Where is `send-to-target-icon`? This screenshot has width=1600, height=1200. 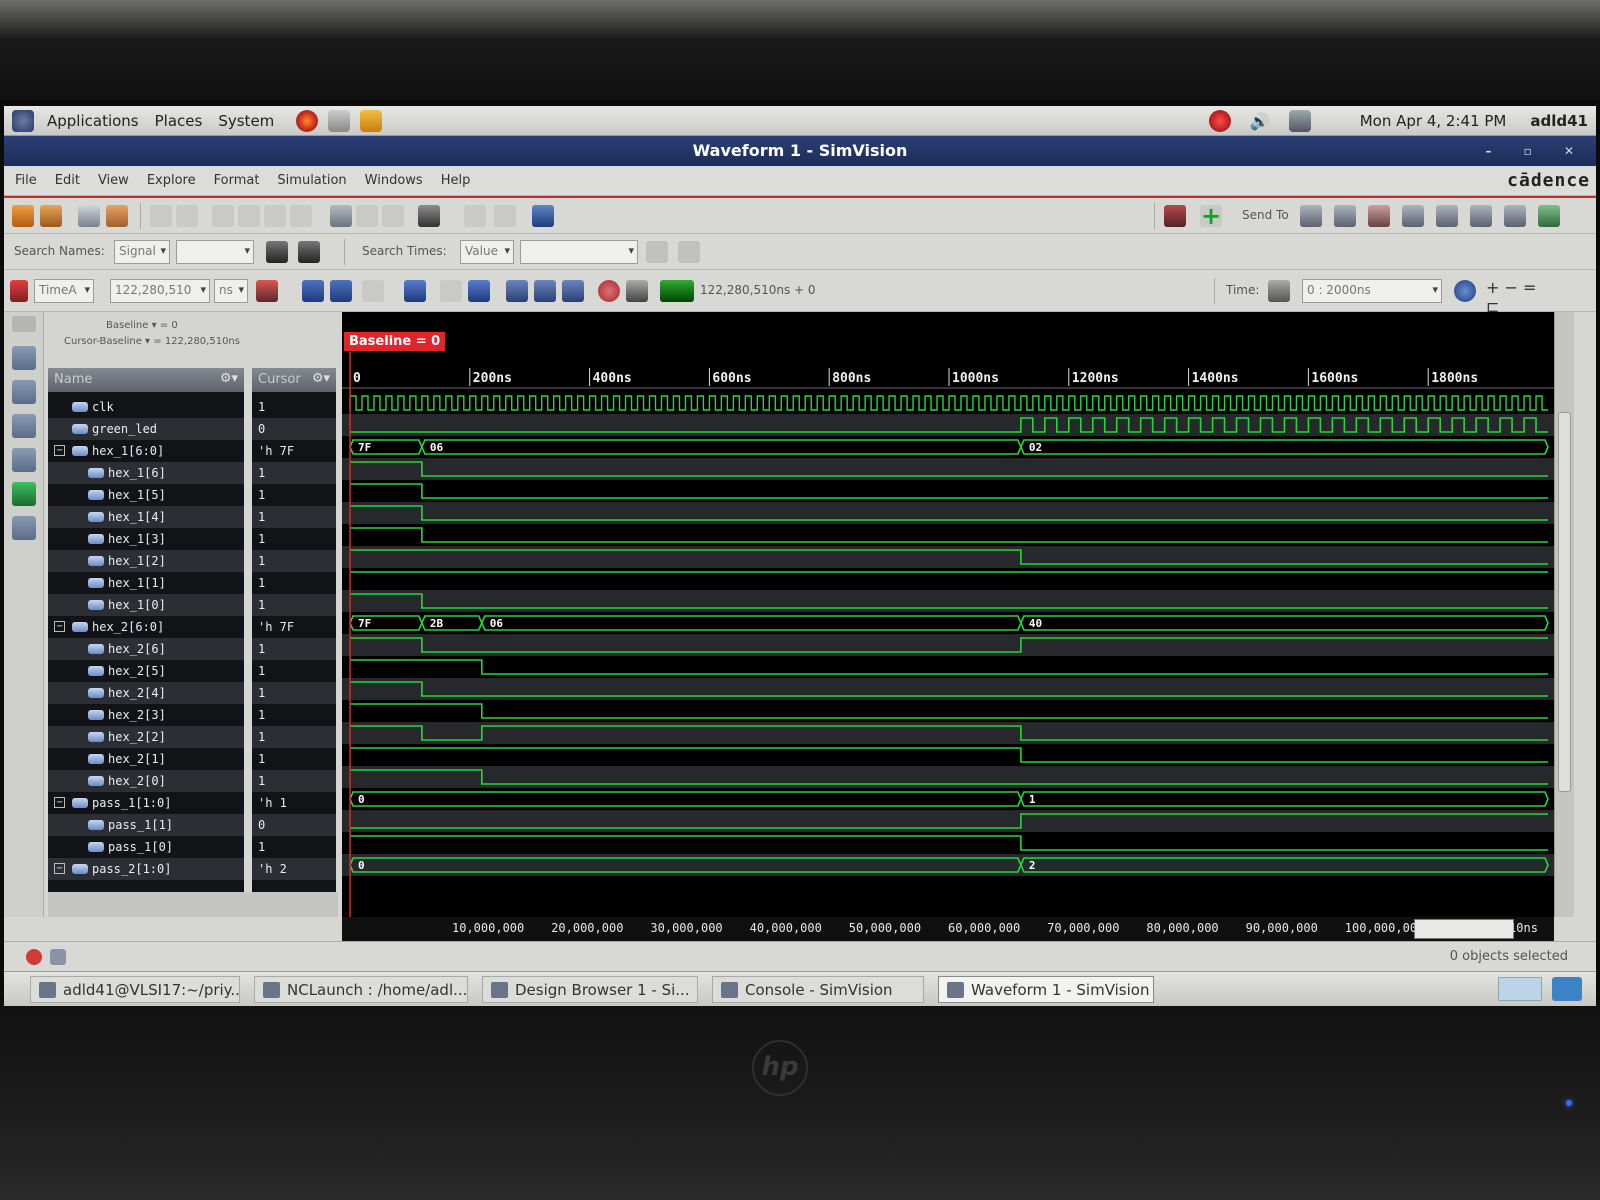 send-to-target-icon is located at coordinates (1175, 216).